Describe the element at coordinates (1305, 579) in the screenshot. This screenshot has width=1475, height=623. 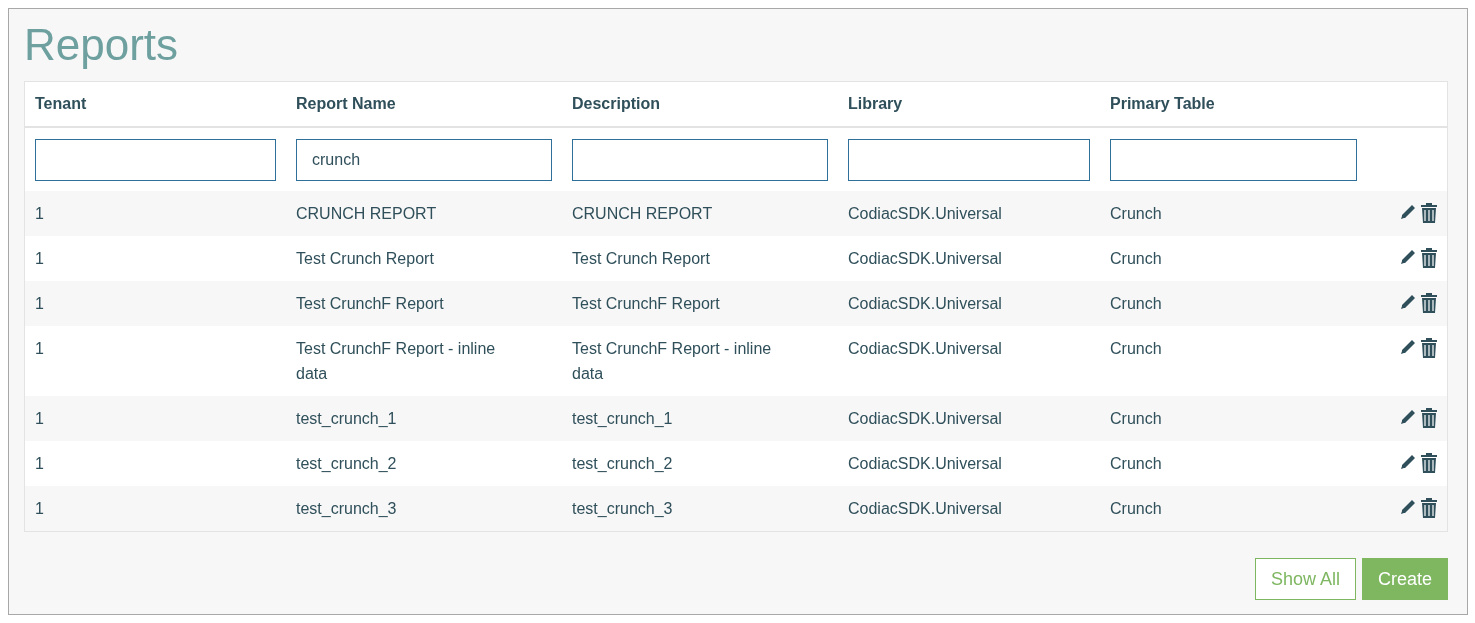
I see `show-all-button: Show All` at that location.